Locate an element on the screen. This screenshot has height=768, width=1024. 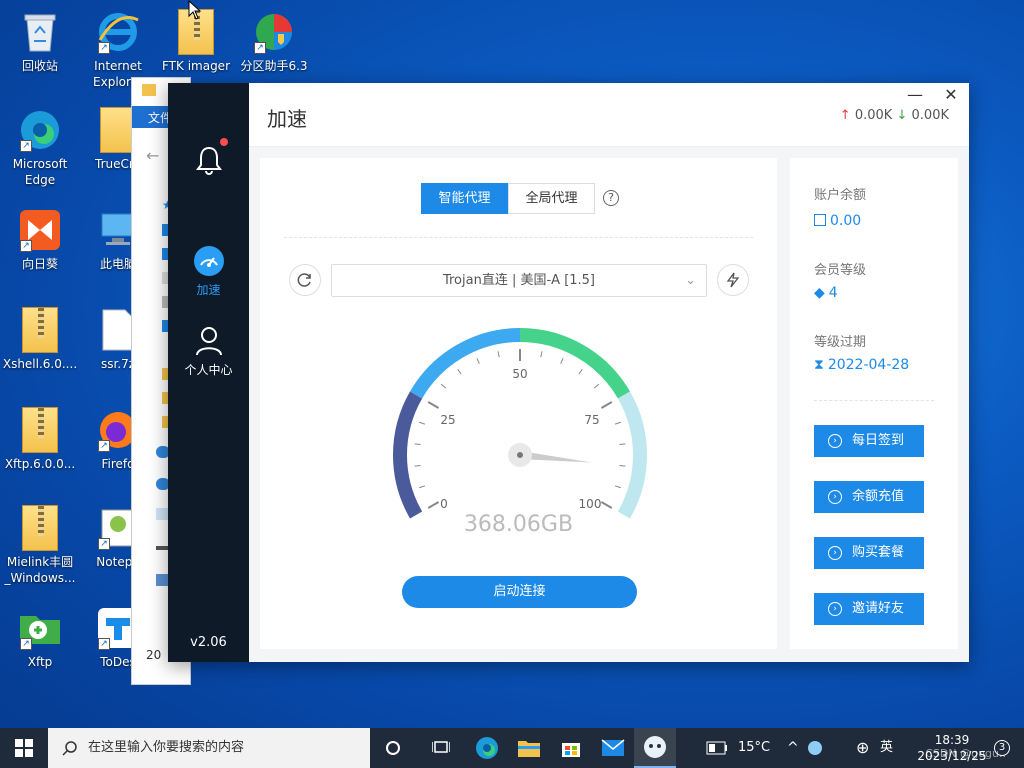
desktop-icon-sunlogin: ↗ 向日葵 is located at coordinates (40, 239).